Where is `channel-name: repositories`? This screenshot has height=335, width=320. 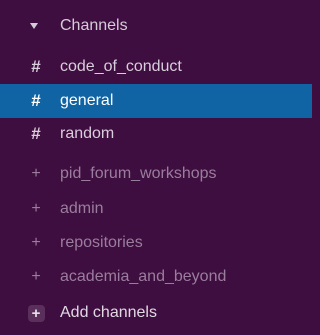 channel-name: repositories is located at coordinates (101, 242).